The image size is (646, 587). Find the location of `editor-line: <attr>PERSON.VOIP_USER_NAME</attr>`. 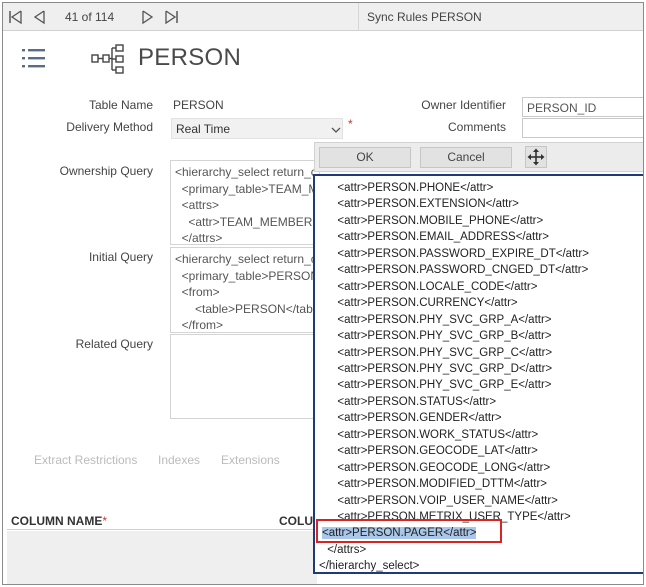

editor-line: <attr>PERSON.VOIP_USER_NAME</attr> is located at coordinates (444, 501).